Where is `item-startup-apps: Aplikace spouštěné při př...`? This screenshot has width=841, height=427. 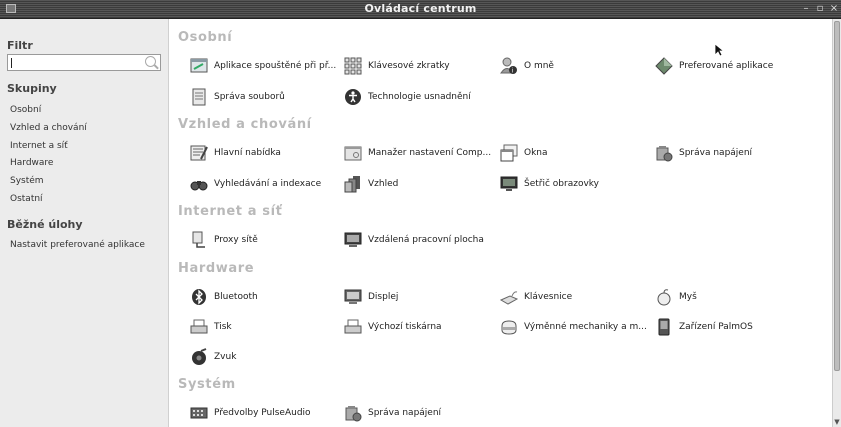 item-startup-apps: Aplikace spouštěné při př... is located at coordinates (263, 66).